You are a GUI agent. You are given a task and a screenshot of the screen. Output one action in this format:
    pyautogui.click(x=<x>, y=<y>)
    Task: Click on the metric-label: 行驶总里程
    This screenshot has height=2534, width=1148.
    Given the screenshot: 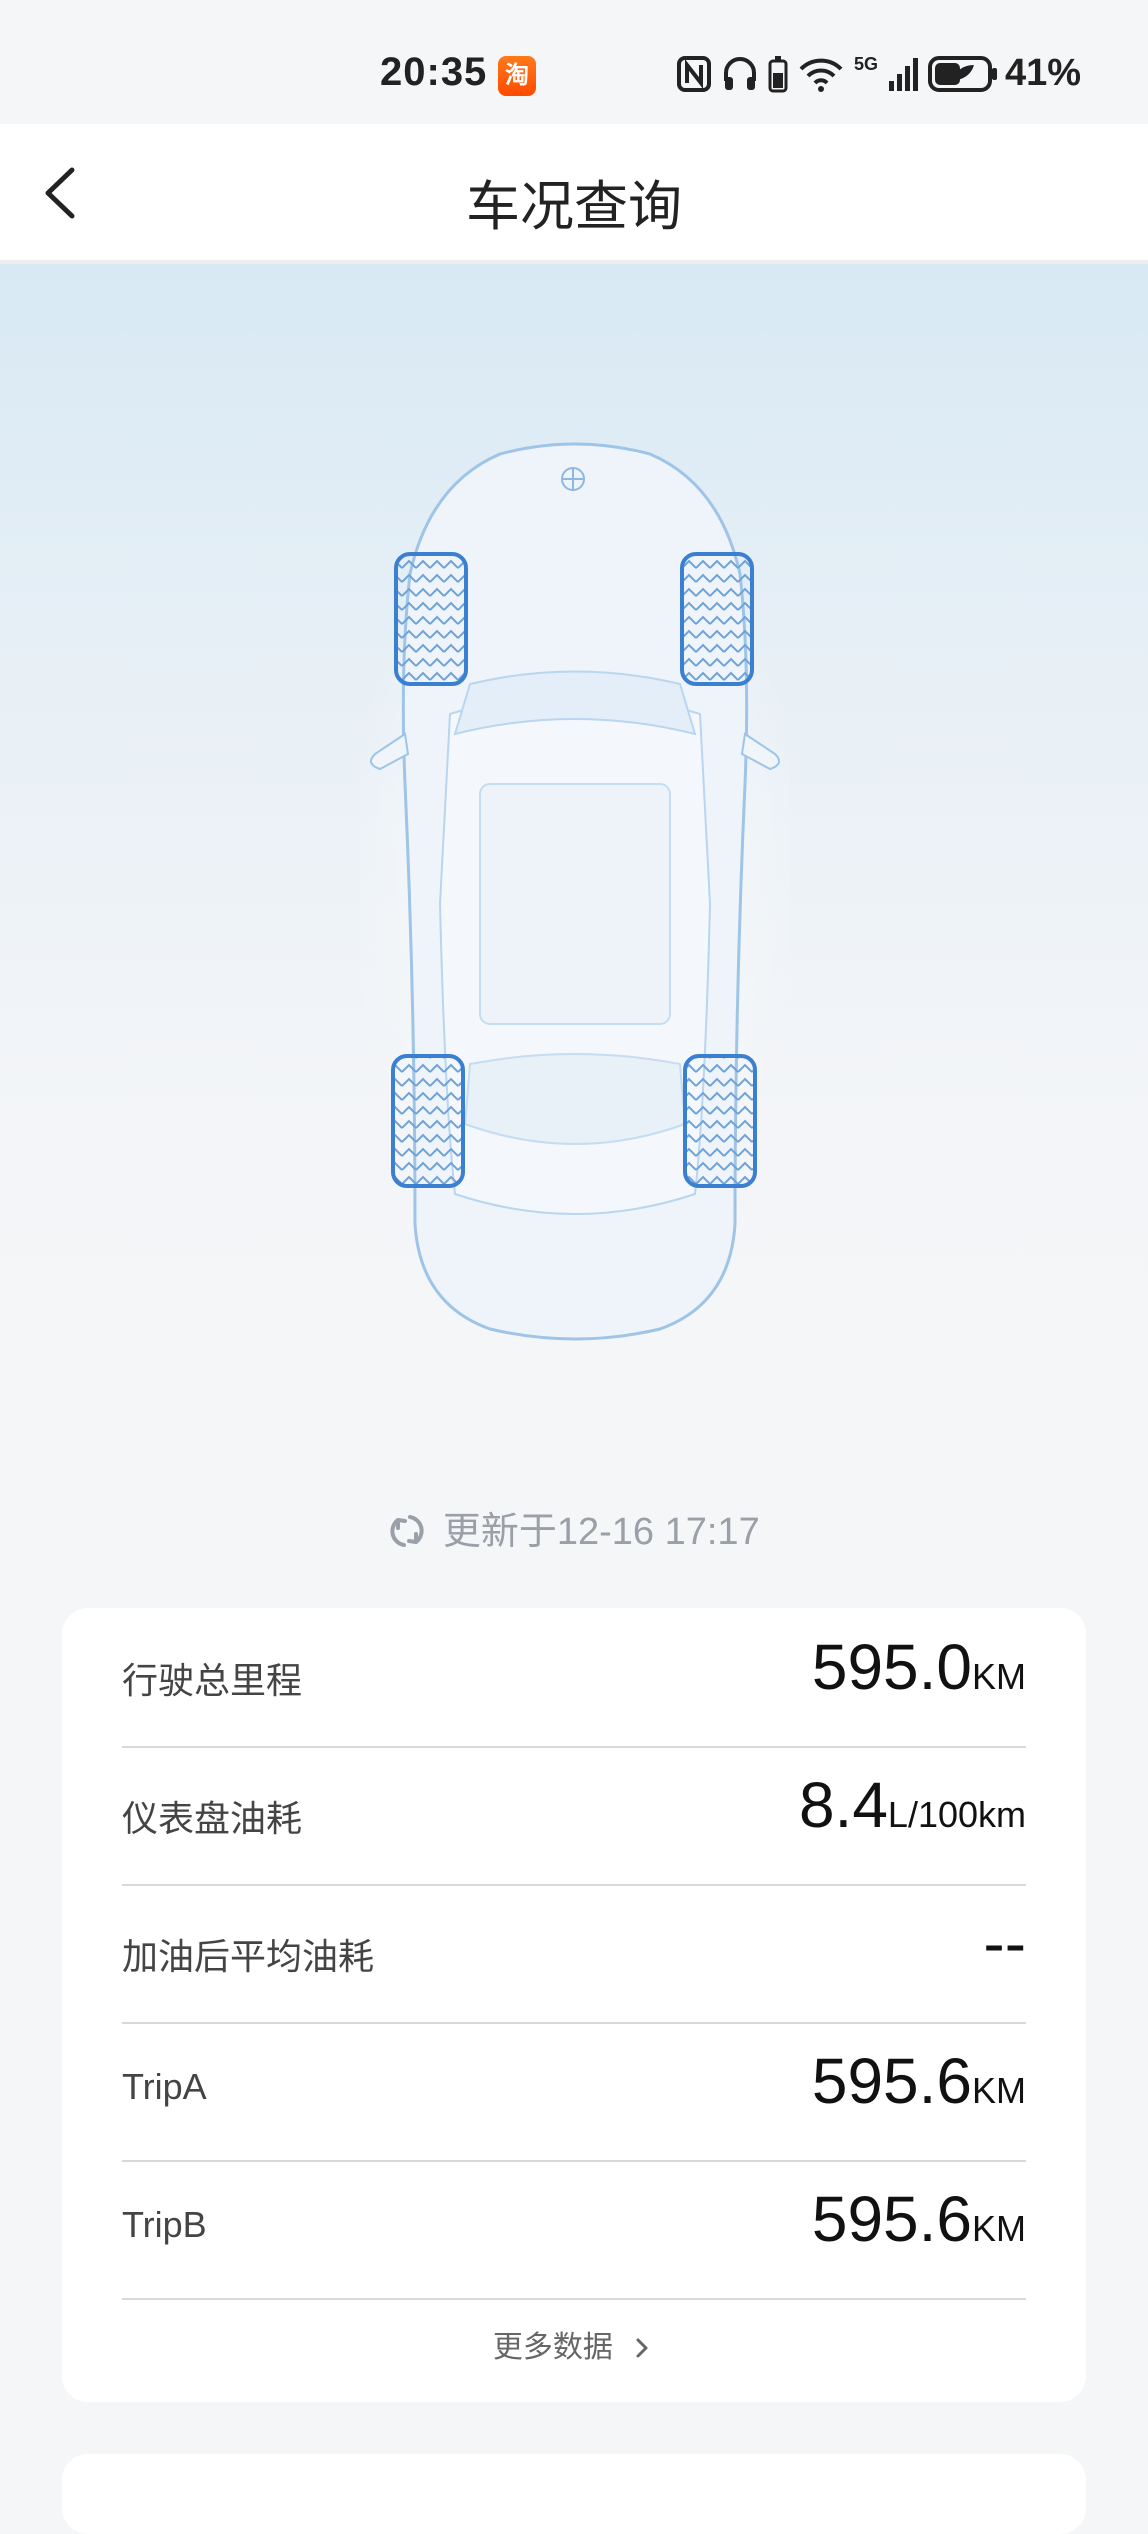 What is the action you would take?
    pyautogui.click(x=212, y=1680)
    